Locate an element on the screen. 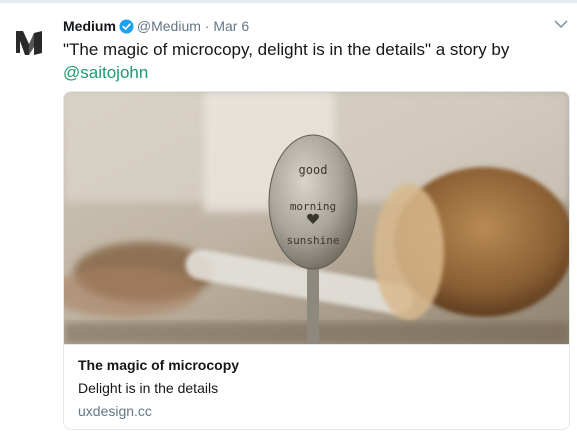  tweet-date: Mar 6 is located at coordinates (231, 26).